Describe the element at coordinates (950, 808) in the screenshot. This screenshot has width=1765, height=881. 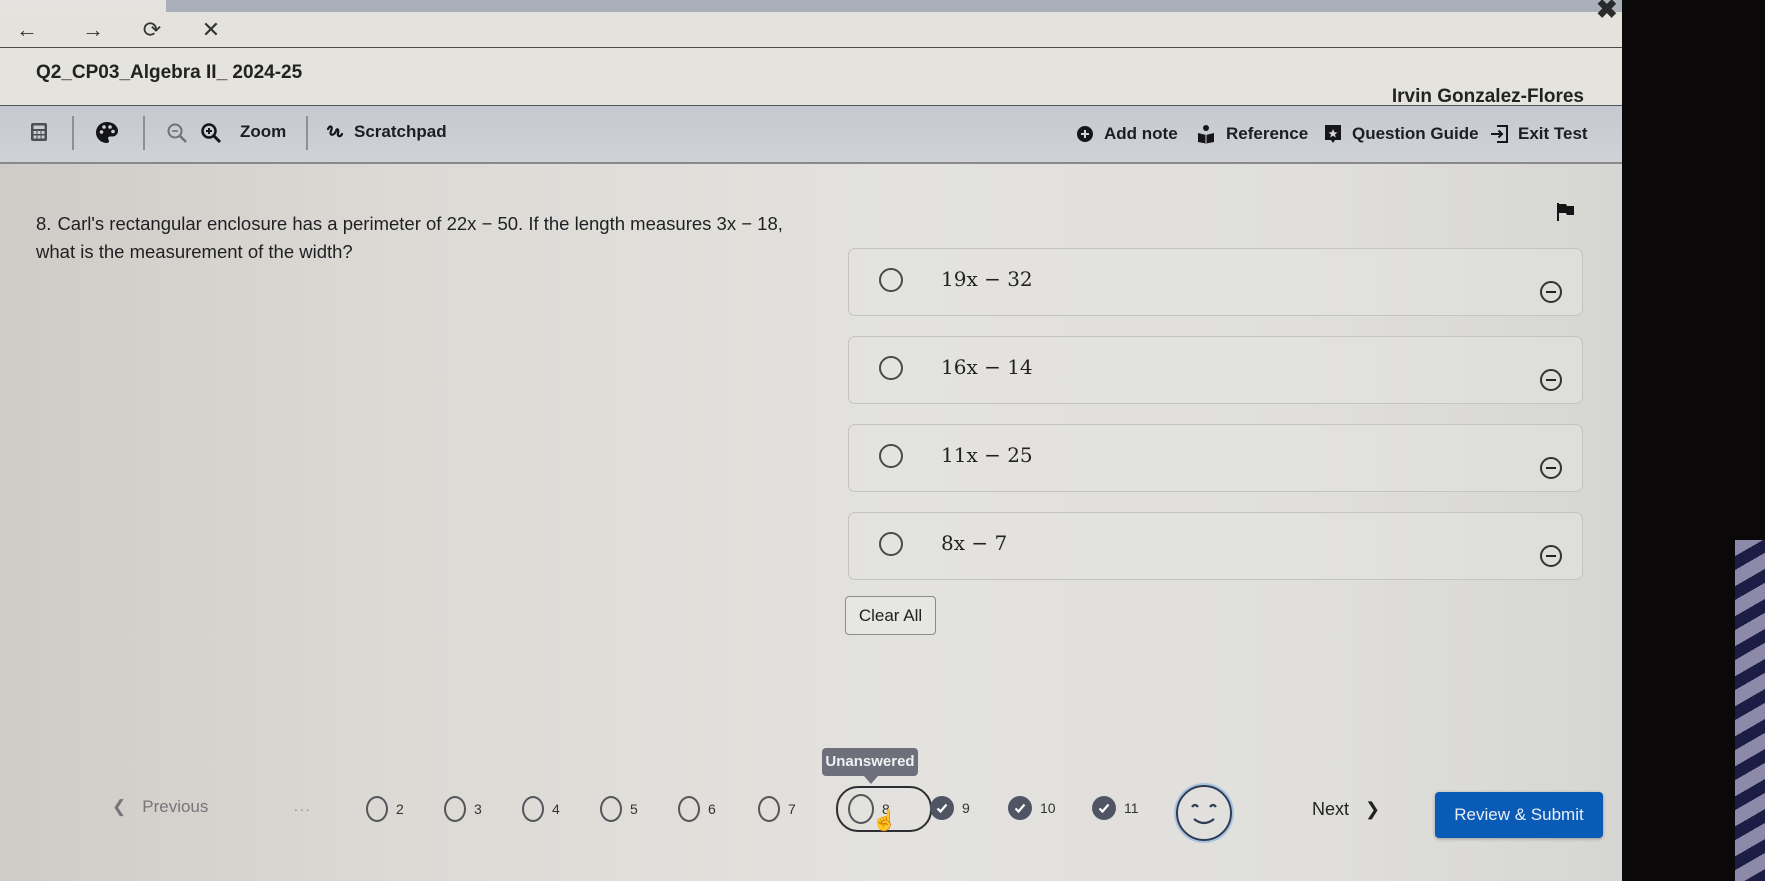
I see `question-nav-item: 9` at that location.